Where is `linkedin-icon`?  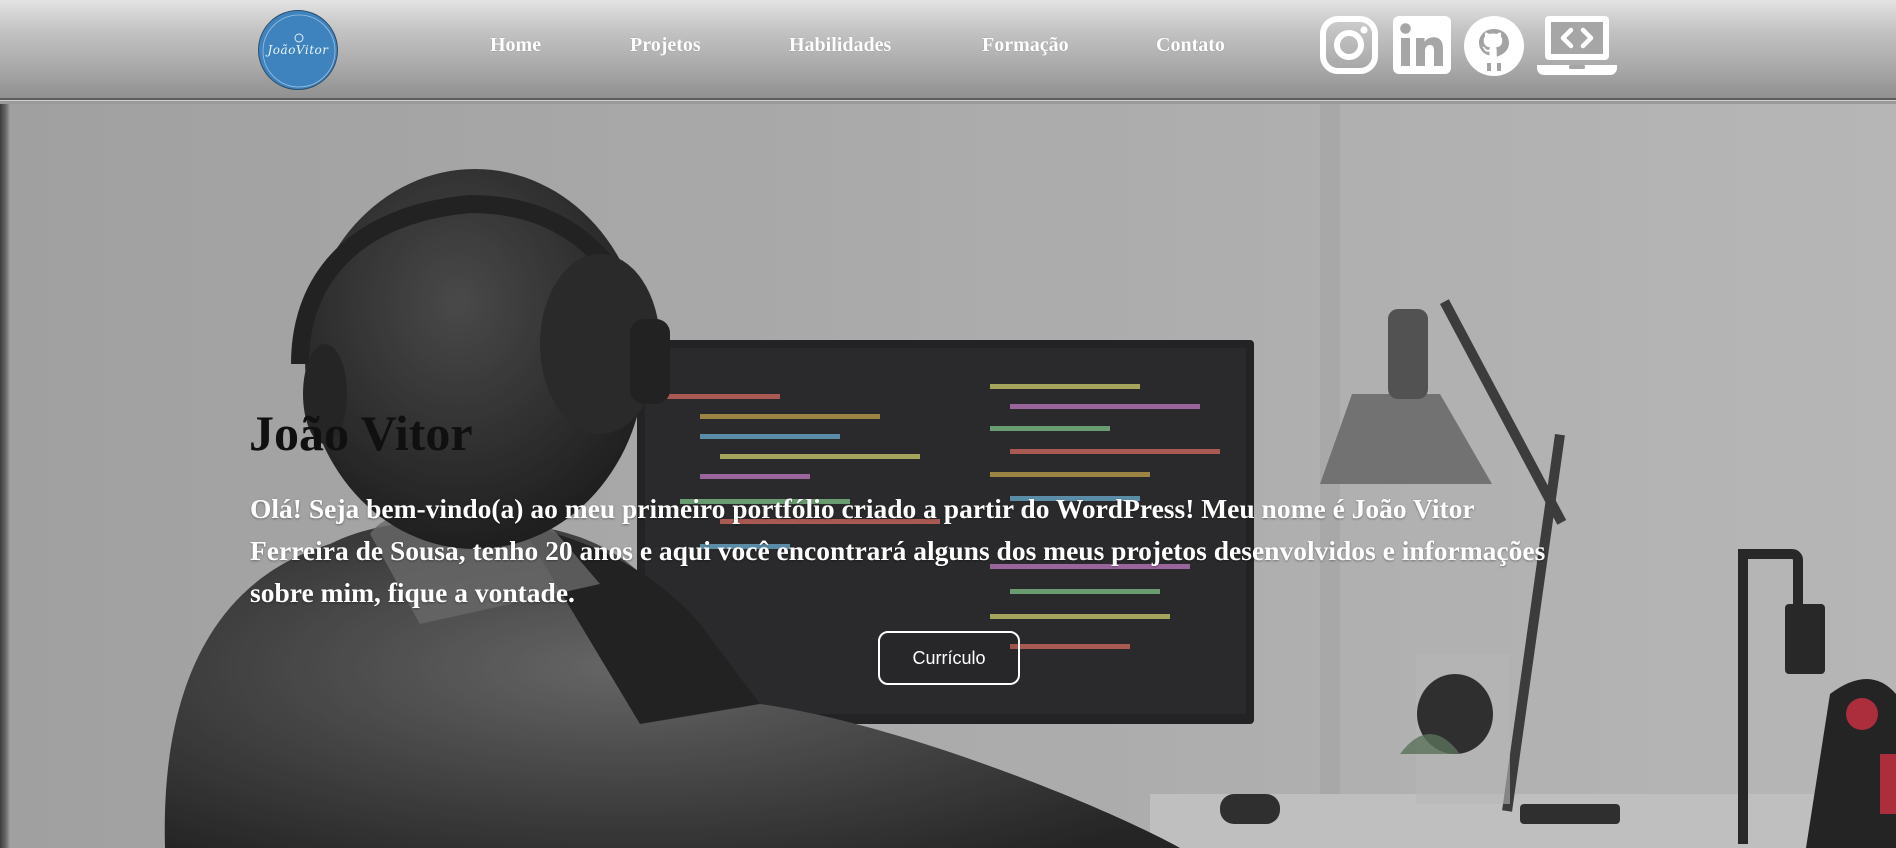 linkedin-icon is located at coordinates (1422, 45).